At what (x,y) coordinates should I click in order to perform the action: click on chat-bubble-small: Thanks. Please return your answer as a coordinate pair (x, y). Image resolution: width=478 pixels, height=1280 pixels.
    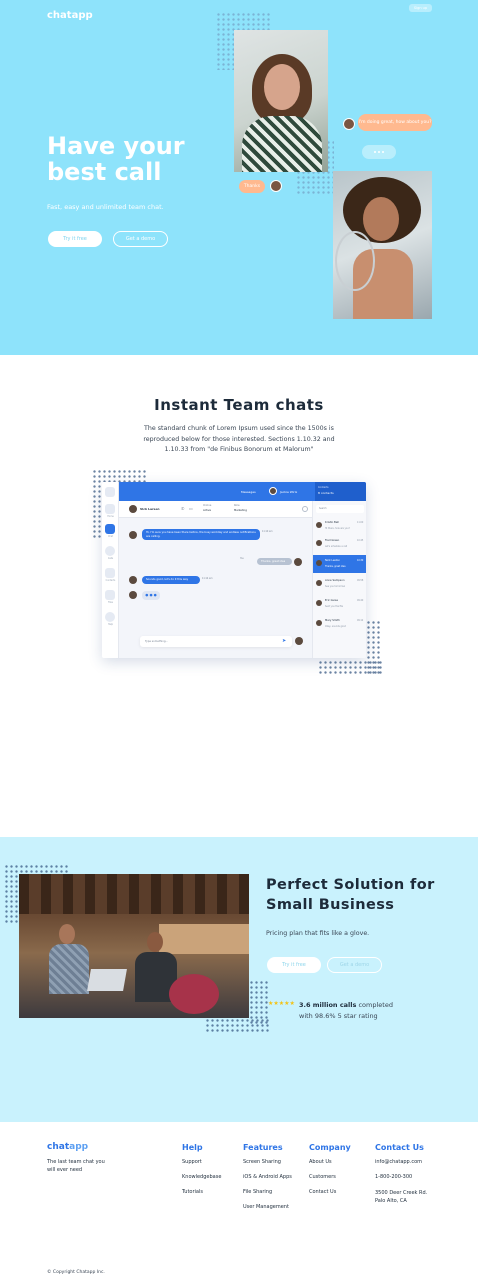
    Looking at the image, I should click on (252, 186).